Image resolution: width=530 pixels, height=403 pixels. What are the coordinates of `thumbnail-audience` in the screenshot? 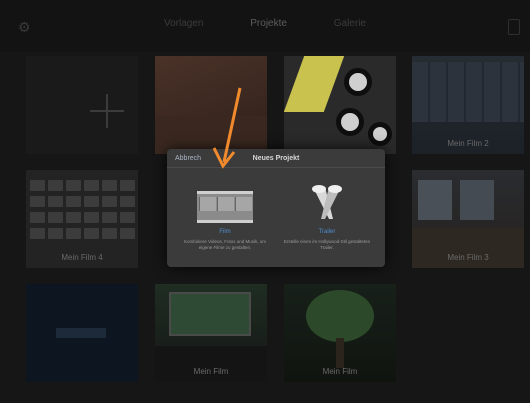 It's located at (211, 364).